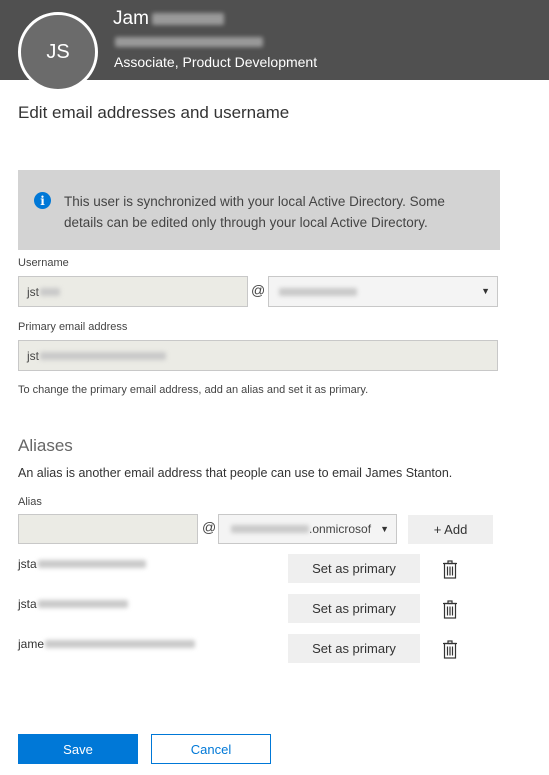 This screenshot has width=549, height=775. I want to click on username-input: jst, so click(133, 291).